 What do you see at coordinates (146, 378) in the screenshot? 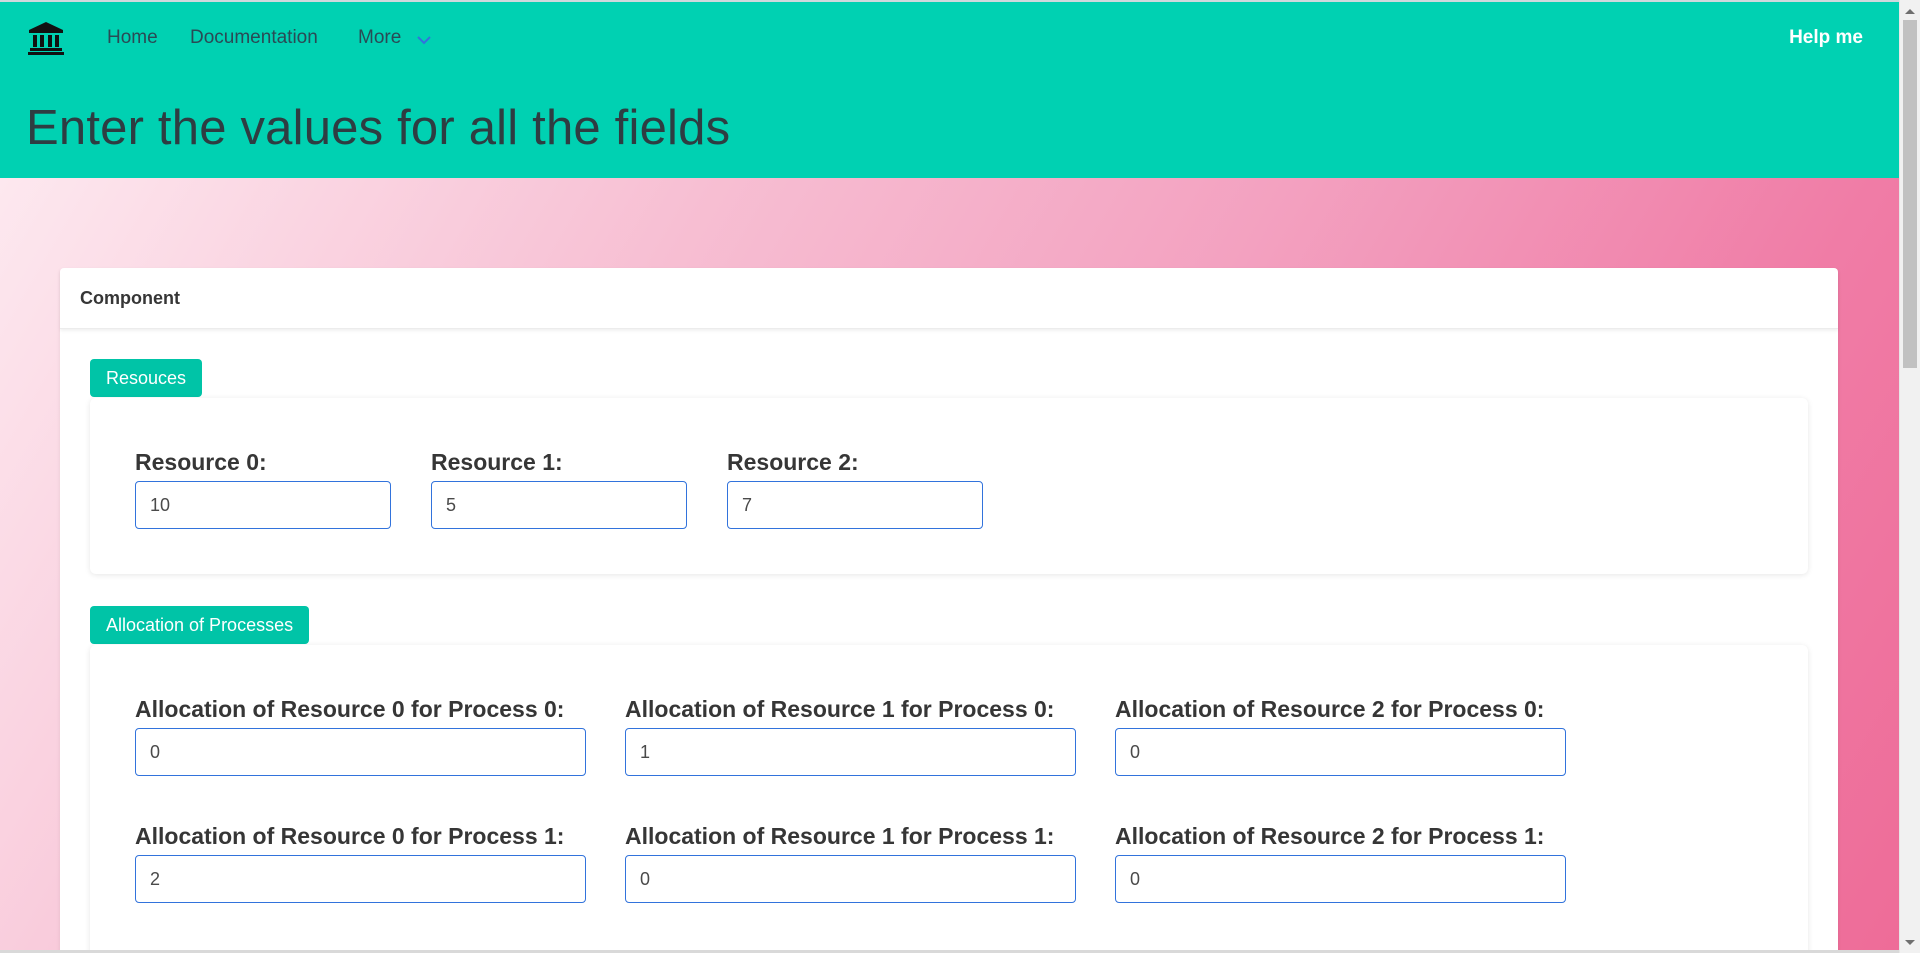
I see `resources-tag: Resouces` at bounding box center [146, 378].